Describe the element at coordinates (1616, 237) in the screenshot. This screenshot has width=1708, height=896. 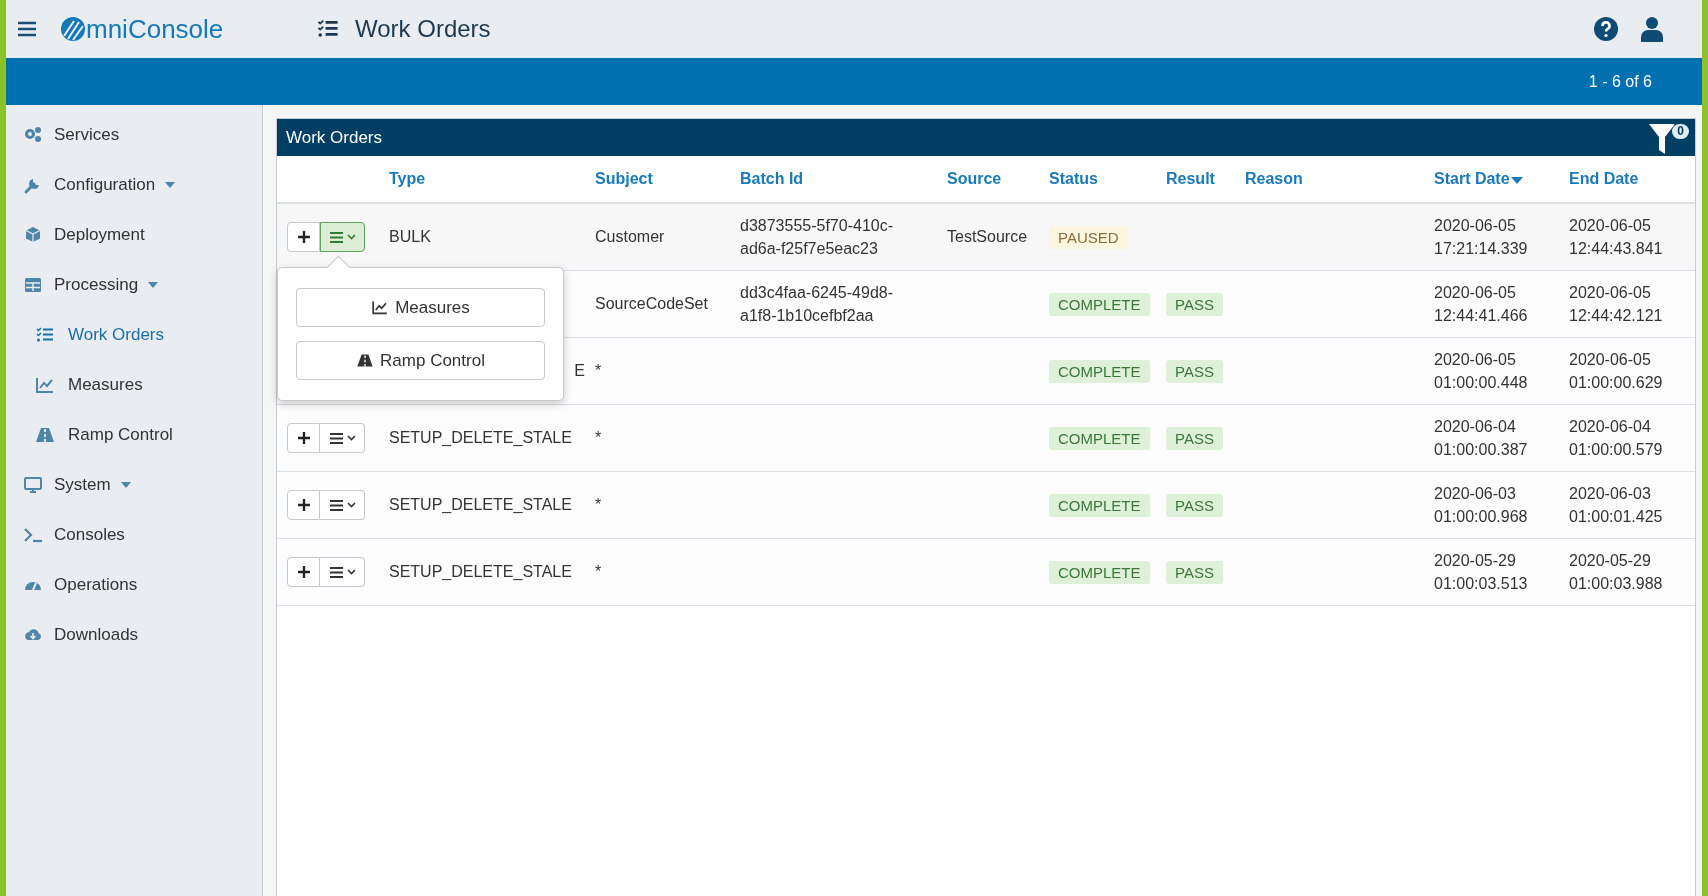
I see `end-date-cell-text: 2020-06-05 12:44:43.841` at that location.